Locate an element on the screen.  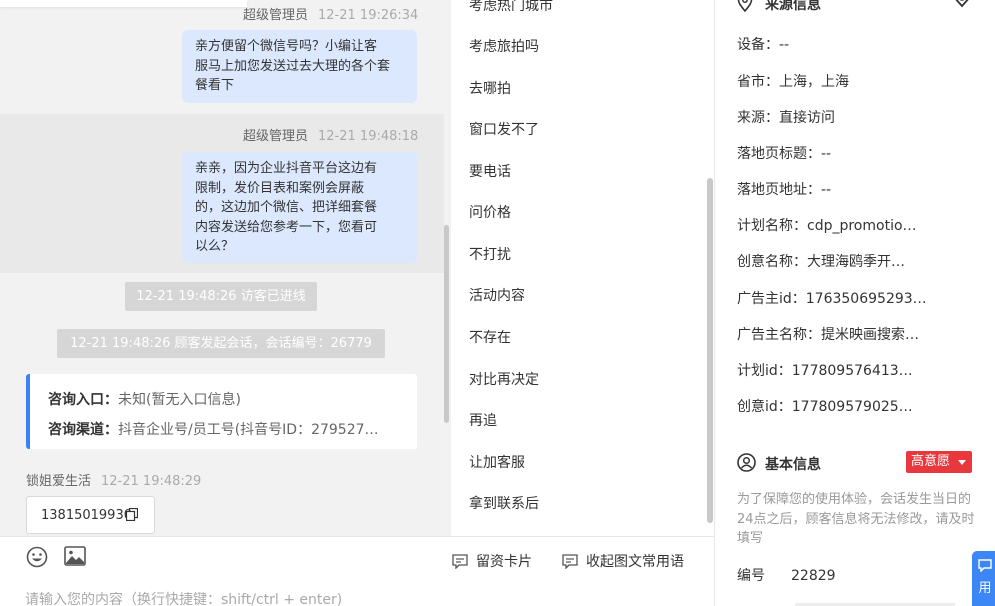
phrase-item: 再追 is located at coordinates (483, 420).